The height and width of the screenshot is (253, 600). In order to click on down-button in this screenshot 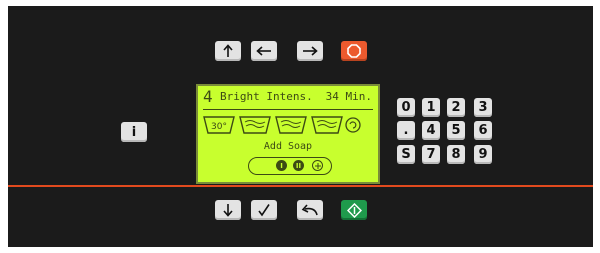, I will do `click(228, 210)`.